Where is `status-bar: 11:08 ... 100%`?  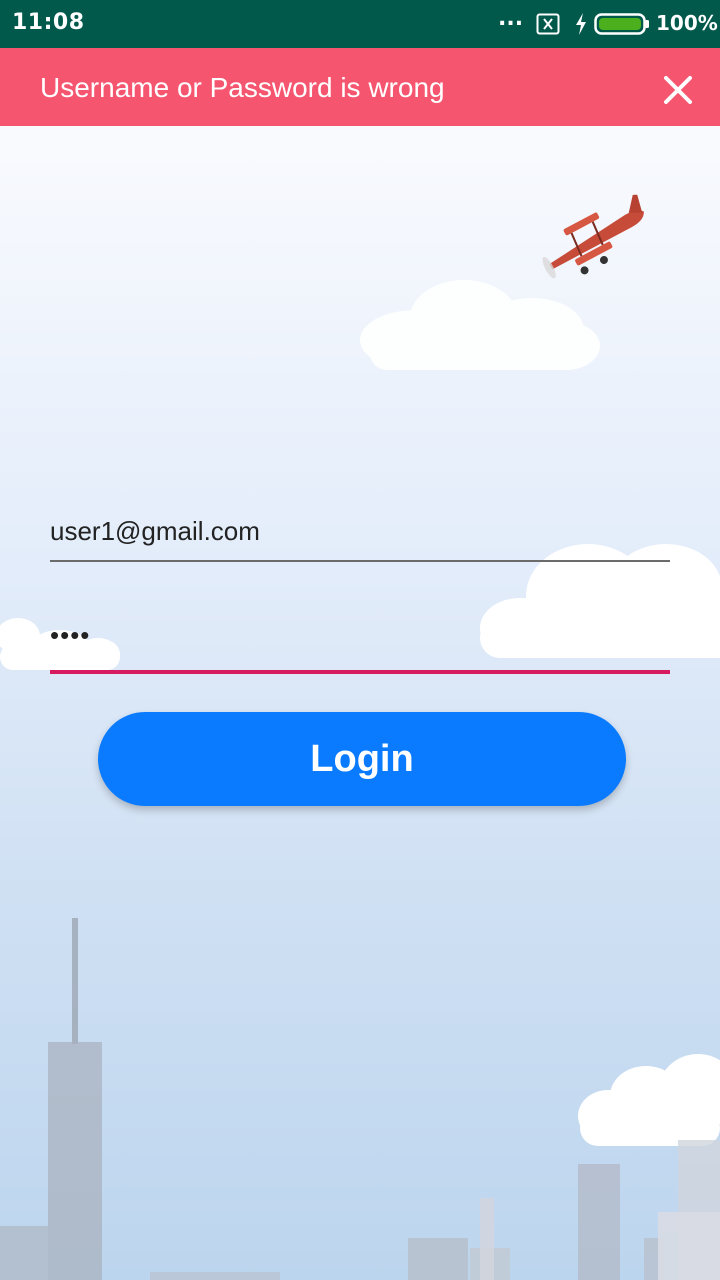
status-bar: 11:08 ... 100% is located at coordinates (360, 24).